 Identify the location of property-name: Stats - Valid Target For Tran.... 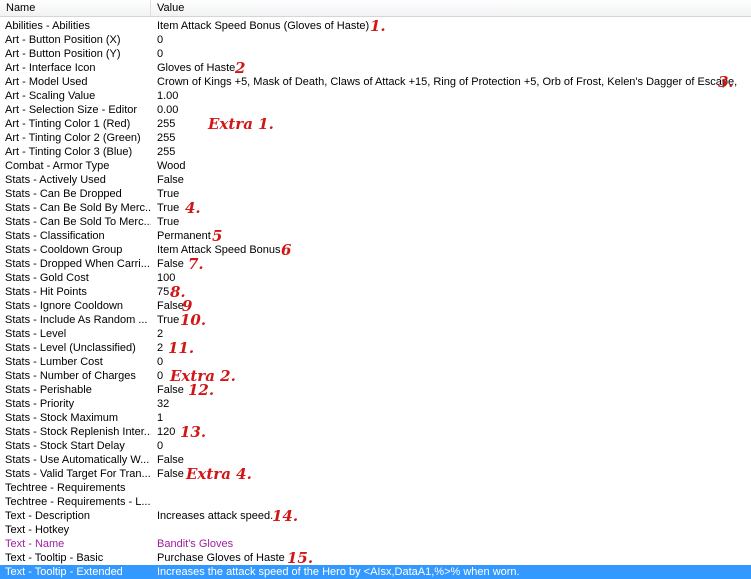
(78, 474).